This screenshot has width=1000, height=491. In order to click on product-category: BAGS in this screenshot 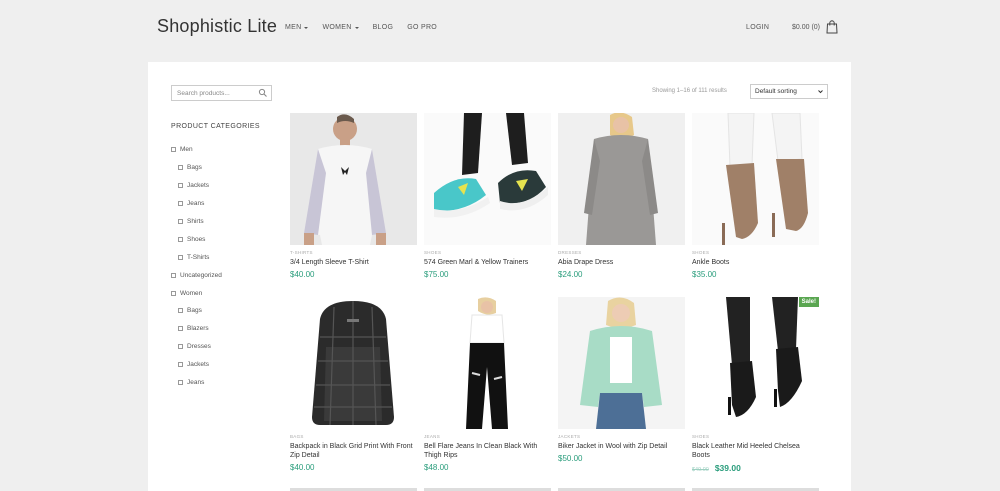, I will do `click(353, 436)`.